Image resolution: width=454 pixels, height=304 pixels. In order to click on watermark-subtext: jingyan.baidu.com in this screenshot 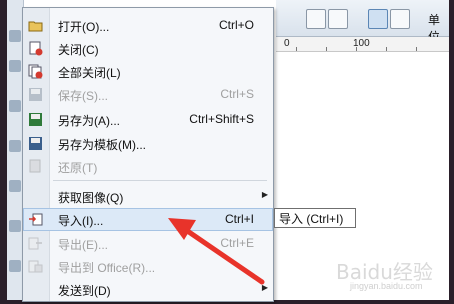, I will do `click(386, 286)`.